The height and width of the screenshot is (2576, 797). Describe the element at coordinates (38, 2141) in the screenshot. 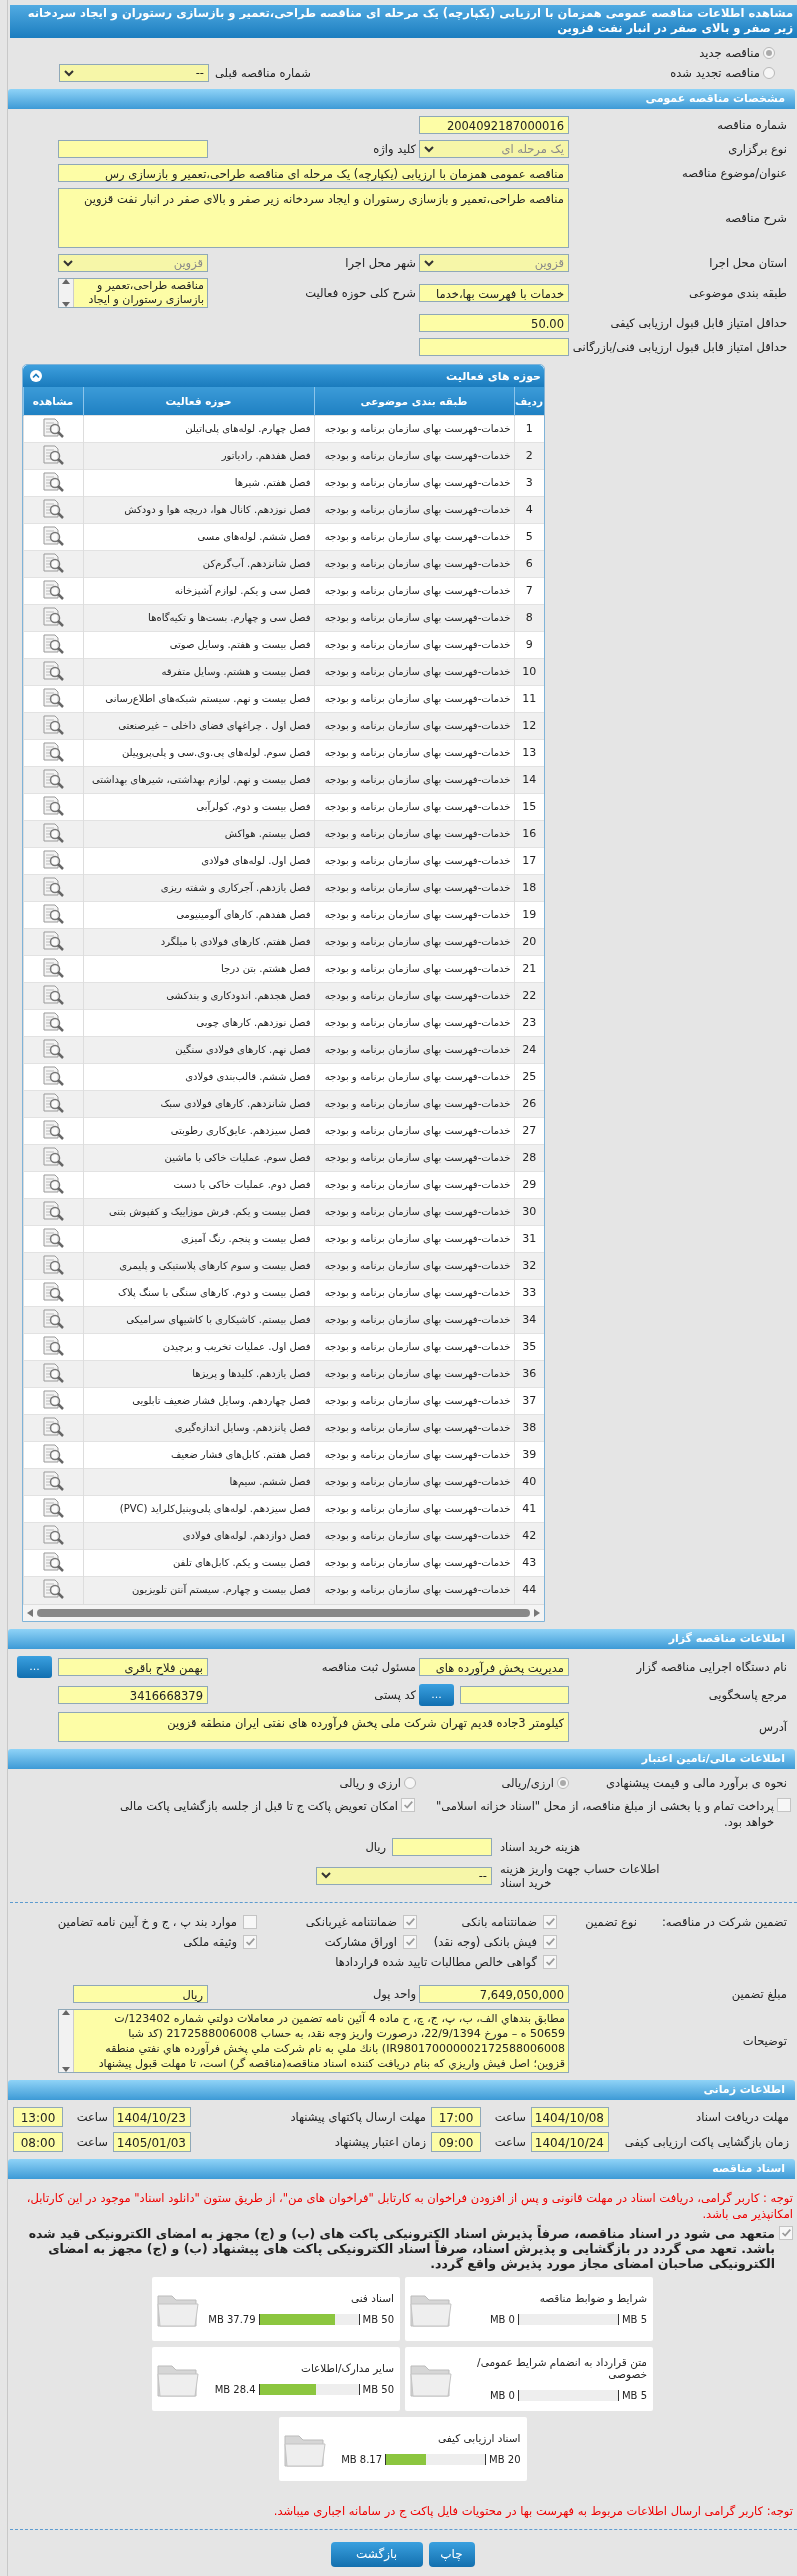

I see `time-field: 08:00` at that location.